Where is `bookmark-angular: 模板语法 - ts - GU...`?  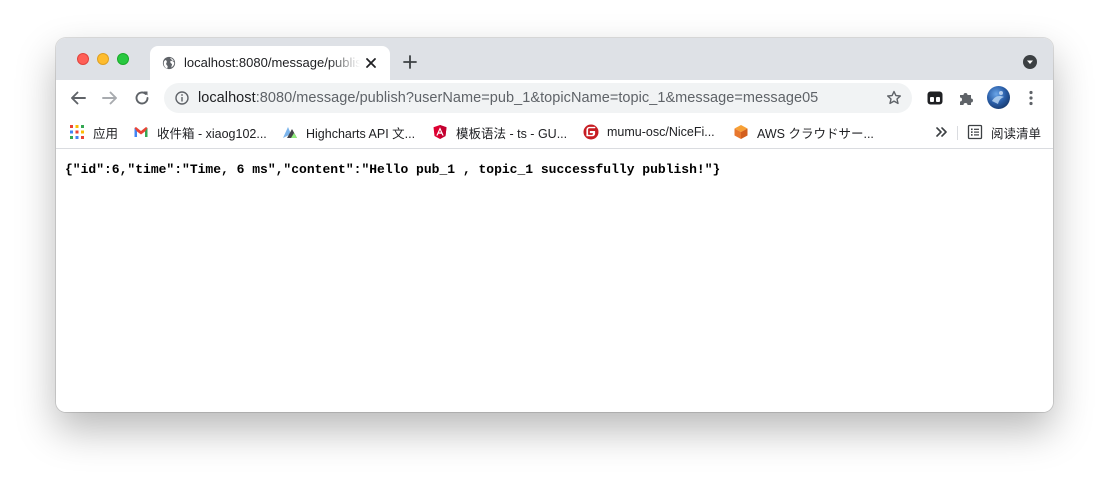 bookmark-angular: 模板语法 - ts - GU... is located at coordinates (499, 132).